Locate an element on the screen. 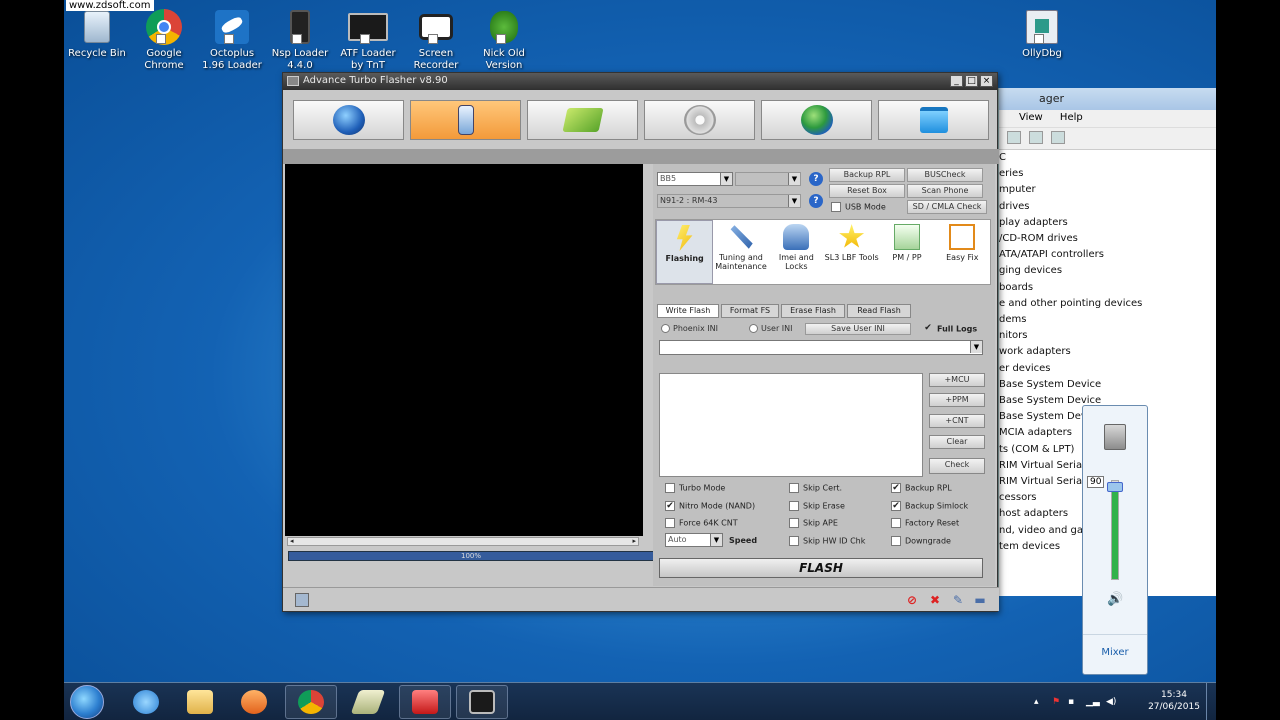  desktop-icon-octoplus: Octoplus 1.96 Loader is located at coordinates (232, 40).